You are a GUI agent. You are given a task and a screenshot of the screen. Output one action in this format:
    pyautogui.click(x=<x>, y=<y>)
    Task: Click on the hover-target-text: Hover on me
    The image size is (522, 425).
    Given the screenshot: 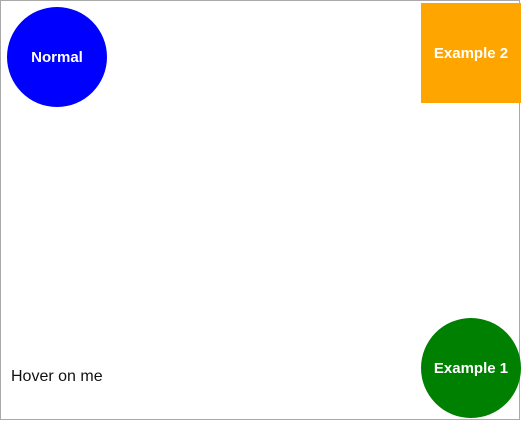 What is the action you would take?
    pyautogui.click(x=57, y=377)
    